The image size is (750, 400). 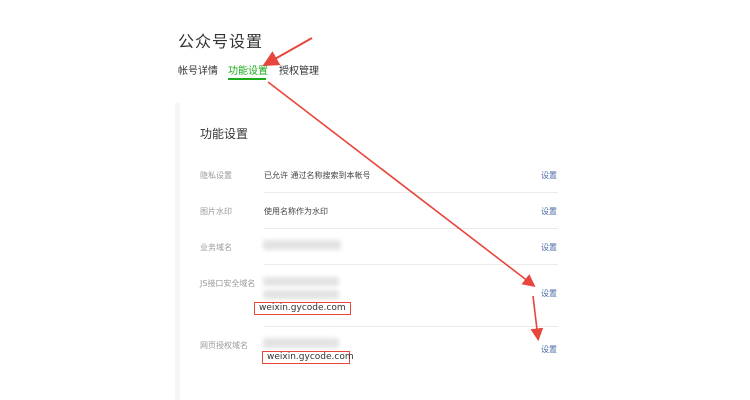 I want to click on tab-function-settings: 功能设置, so click(x=248, y=69).